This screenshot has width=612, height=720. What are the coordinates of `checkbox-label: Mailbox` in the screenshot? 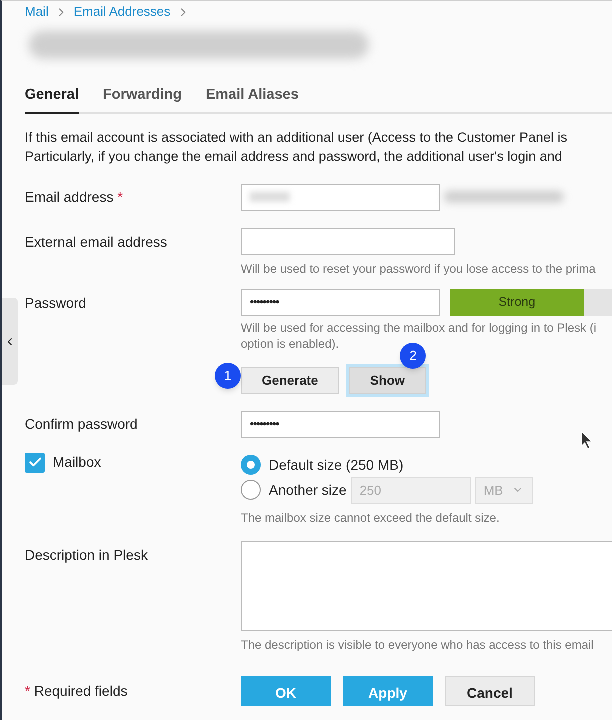 It's located at (77, 462).